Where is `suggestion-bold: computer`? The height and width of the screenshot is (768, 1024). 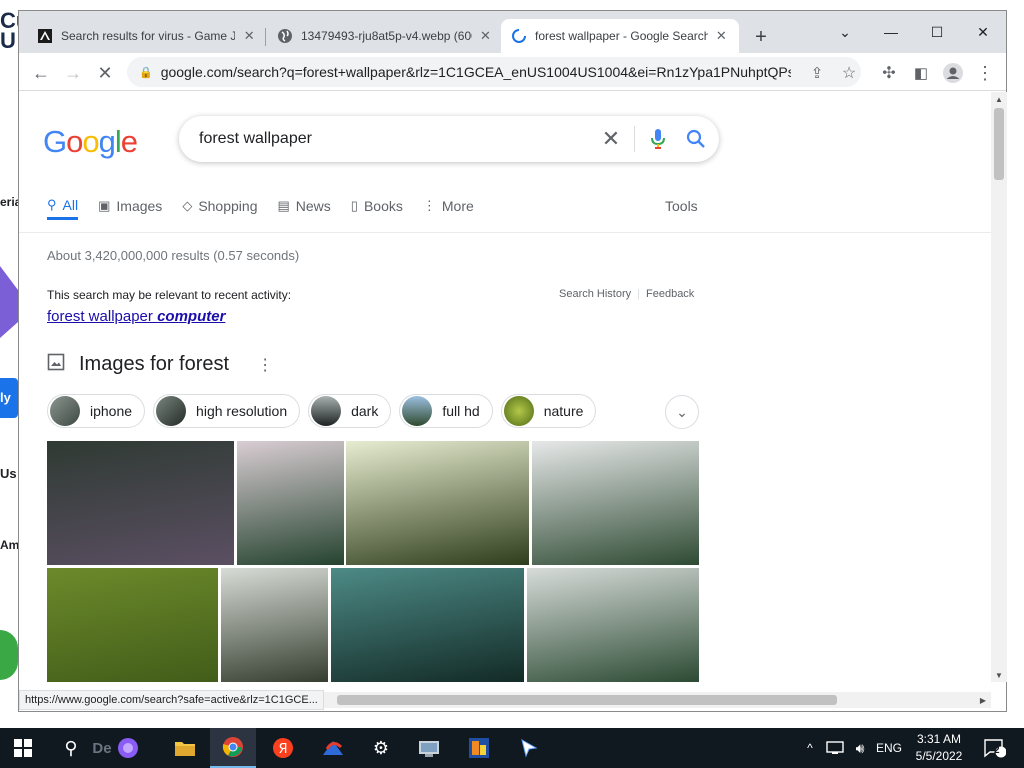
suggestion-bold: computer is located at coordinates (191, 316).